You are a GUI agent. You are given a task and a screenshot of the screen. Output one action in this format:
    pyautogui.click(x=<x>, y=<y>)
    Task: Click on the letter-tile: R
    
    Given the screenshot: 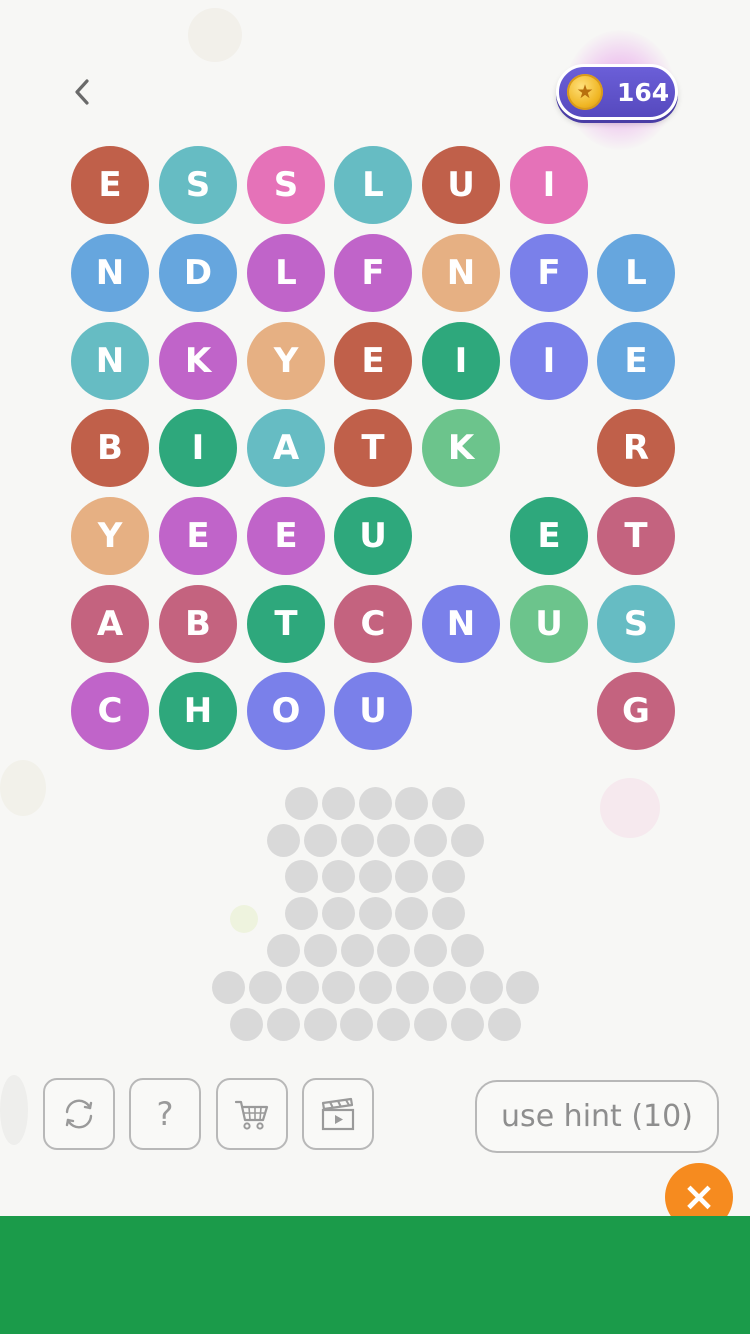 What is the action you would take?
    pyautogui.click(x=636, y=448)
    